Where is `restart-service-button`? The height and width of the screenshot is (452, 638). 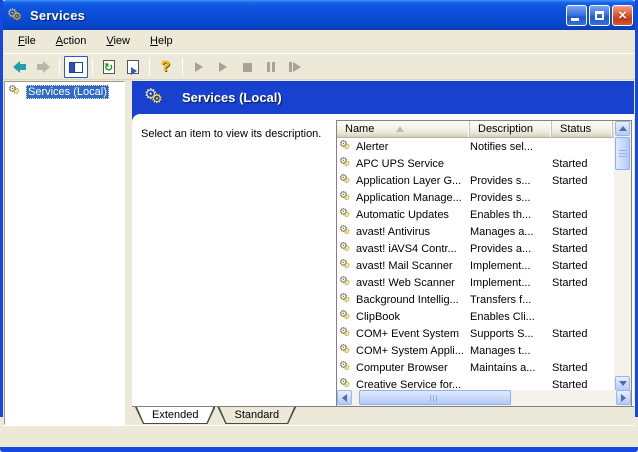 restart-service-button is located at coordinates (295, 67).